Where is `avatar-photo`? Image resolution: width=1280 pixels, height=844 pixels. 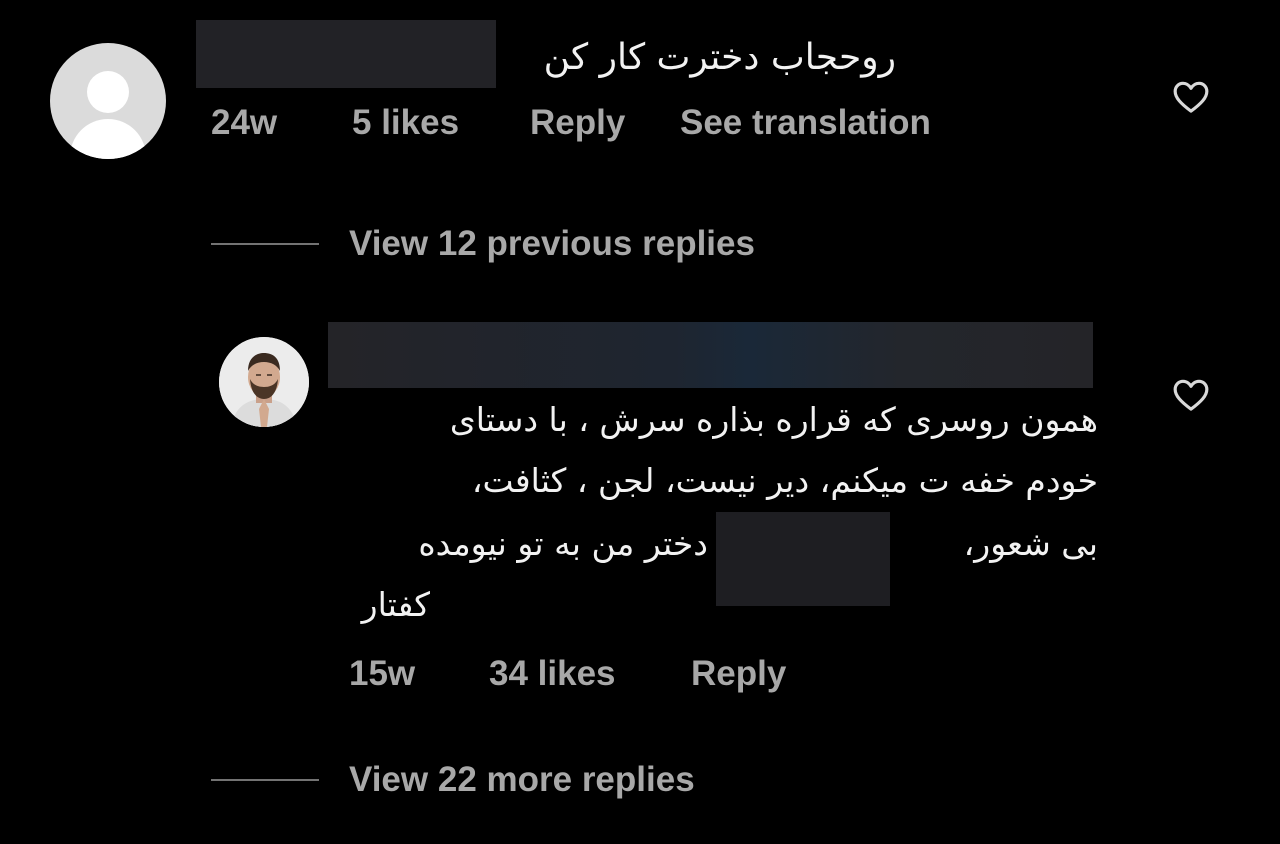
avatar-photo is located at coordinates (264, 382).